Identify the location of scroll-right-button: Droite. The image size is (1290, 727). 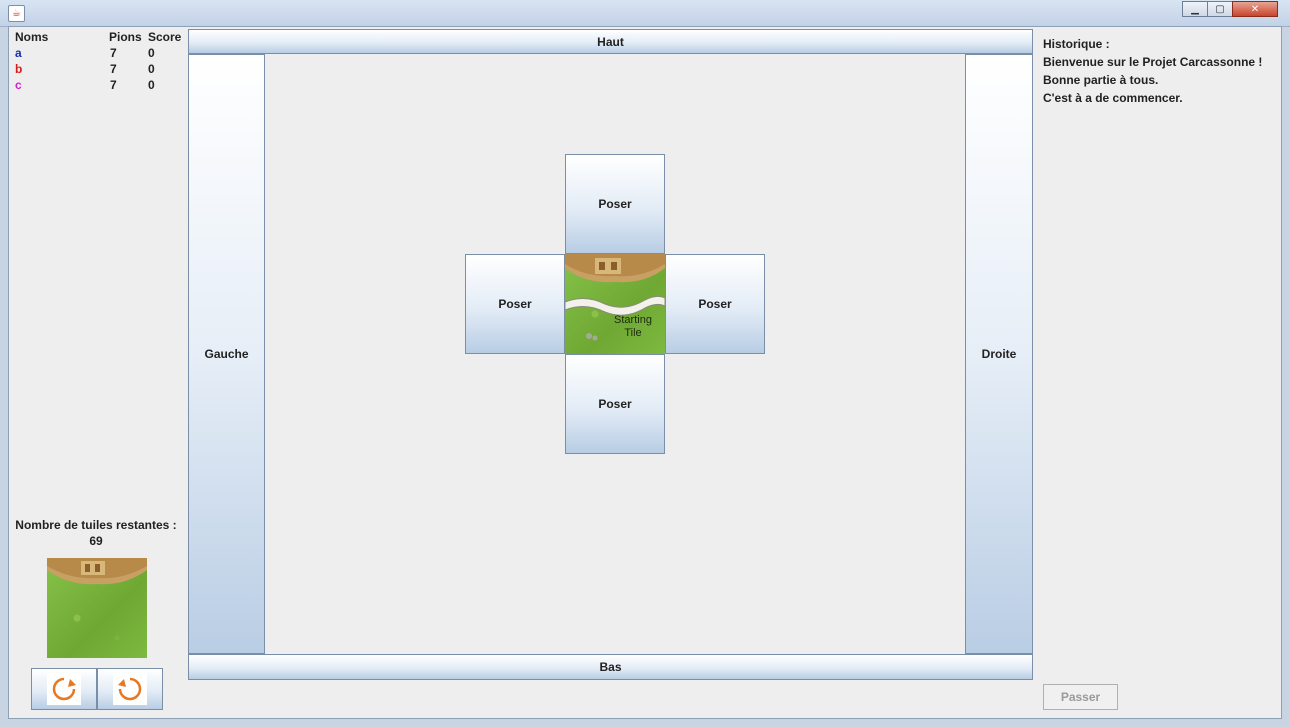
(999, 354).